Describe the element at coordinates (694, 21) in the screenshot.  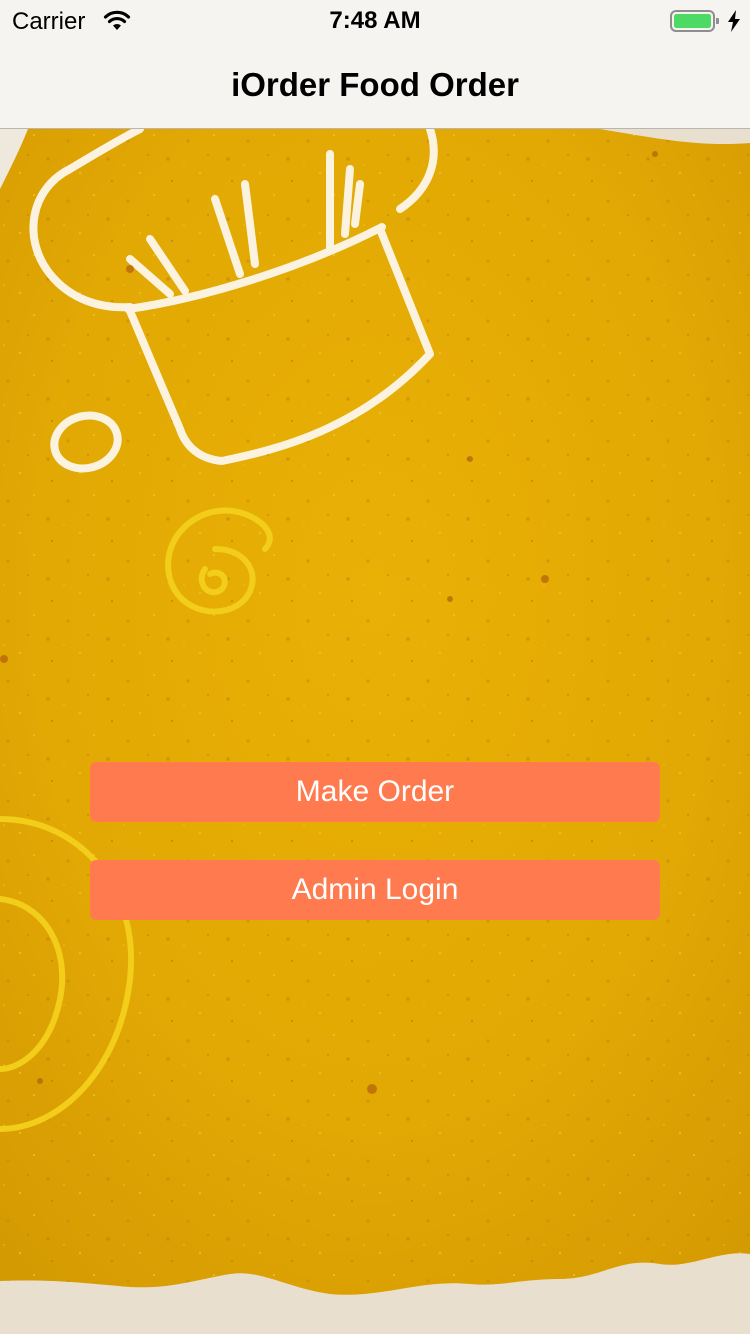
I see `battery-icon` at that location.